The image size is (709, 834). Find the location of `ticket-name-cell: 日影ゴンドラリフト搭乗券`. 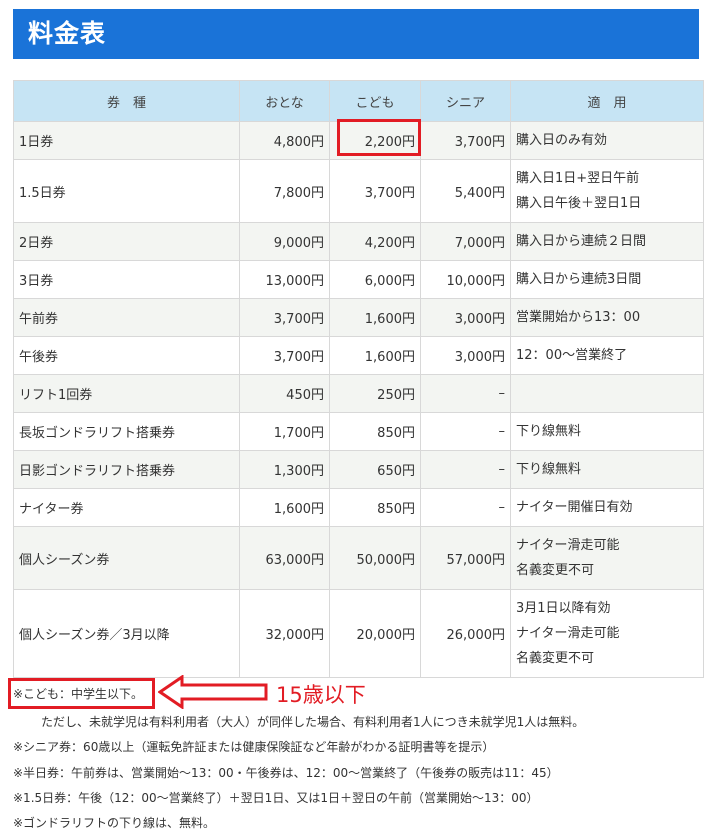

ticket-name-cell: 日影ゴンドラリフト搭乗券 is located at coordinates (126, 469).